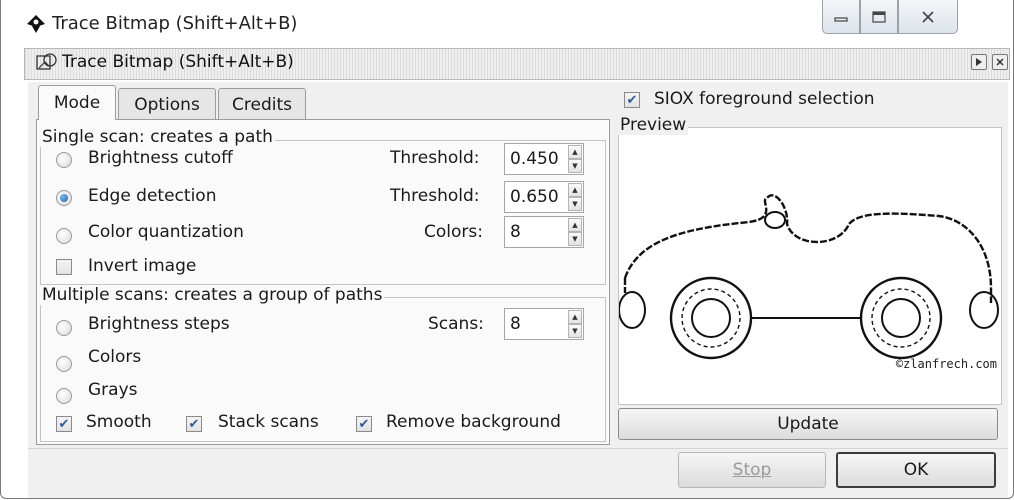 Image resolution: width=1014 pixels, height=500 pixels. I want to click on preview-legend: Preview, so click(653, 125).